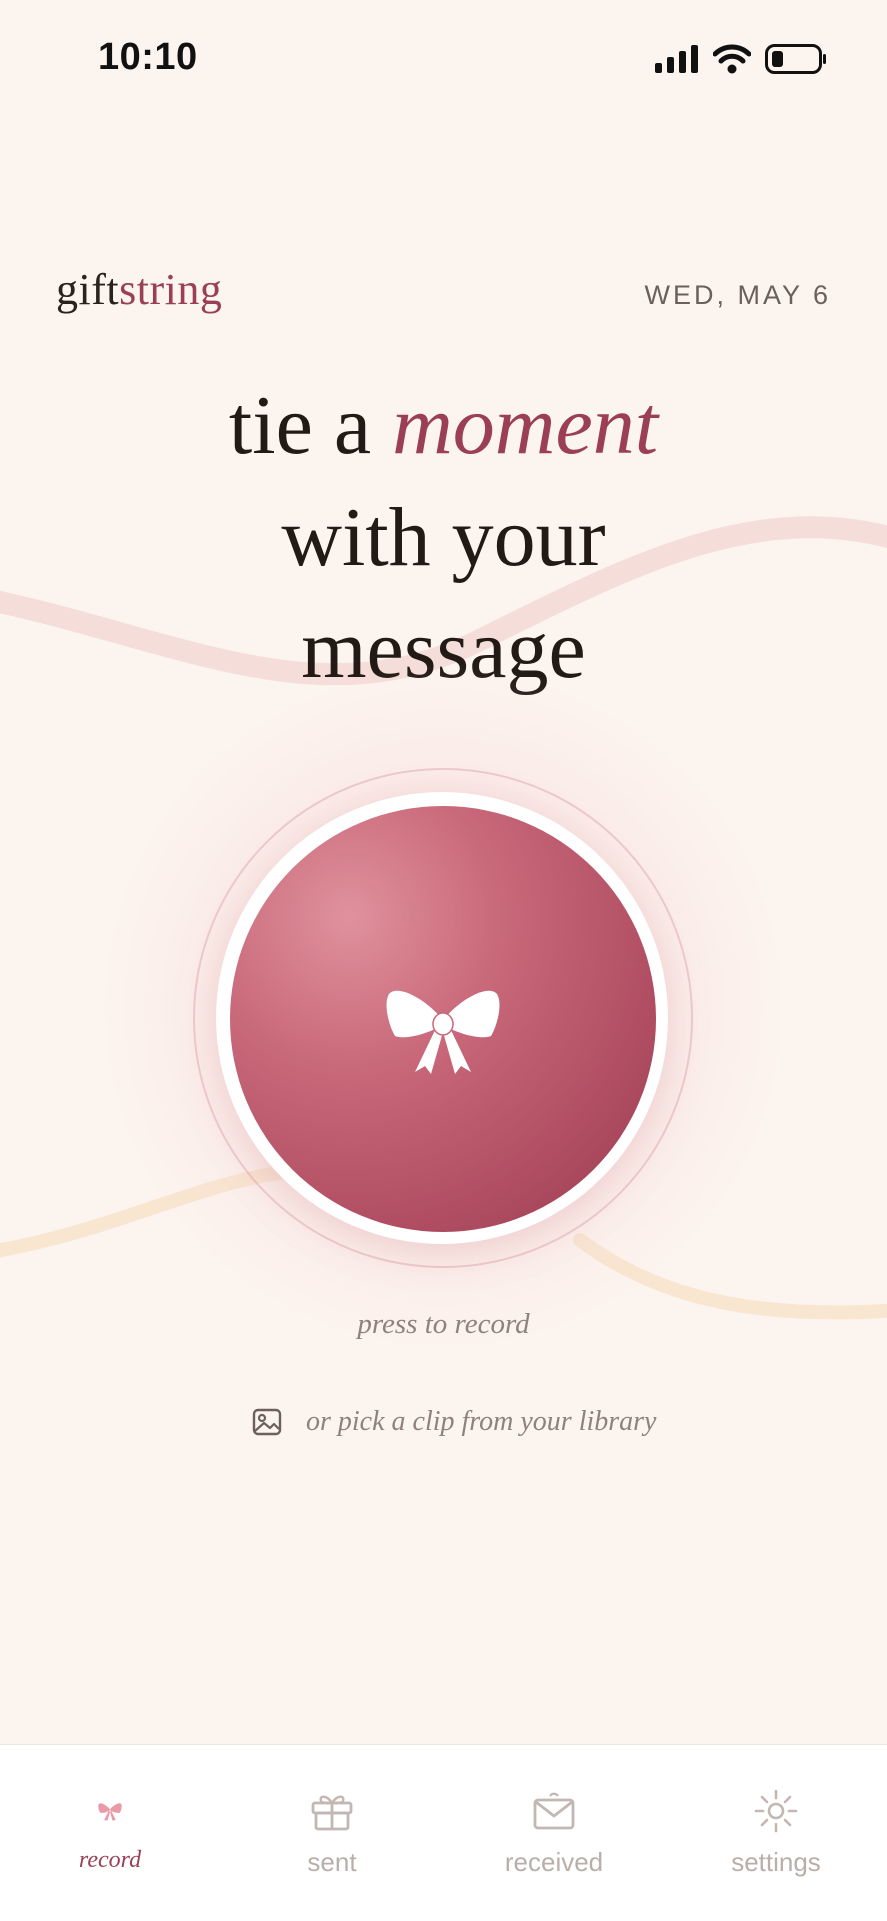 The image size is (887, 1921). Describe the element at coordinates (737, 295) in the screenshot. I see `current-date: WED, MAY 6` at that location.